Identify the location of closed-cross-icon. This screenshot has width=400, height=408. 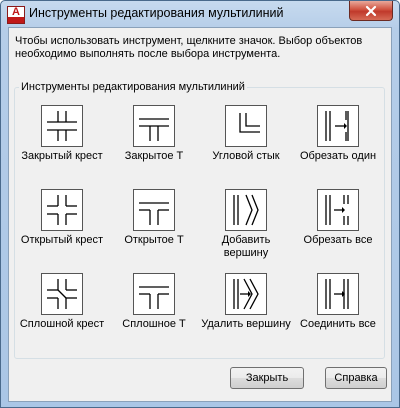
(62, 126).